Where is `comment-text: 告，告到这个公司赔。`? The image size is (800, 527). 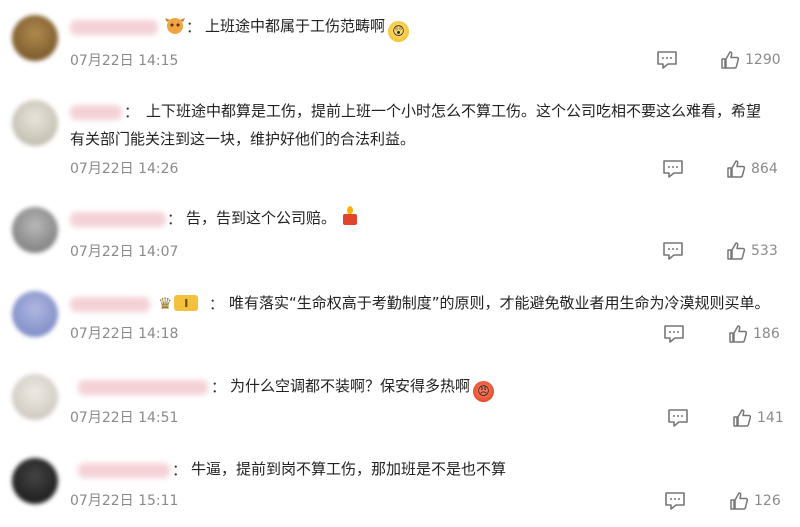 comment-text: 告，告到这个公司赔。 is located at coordinates (273, 218).